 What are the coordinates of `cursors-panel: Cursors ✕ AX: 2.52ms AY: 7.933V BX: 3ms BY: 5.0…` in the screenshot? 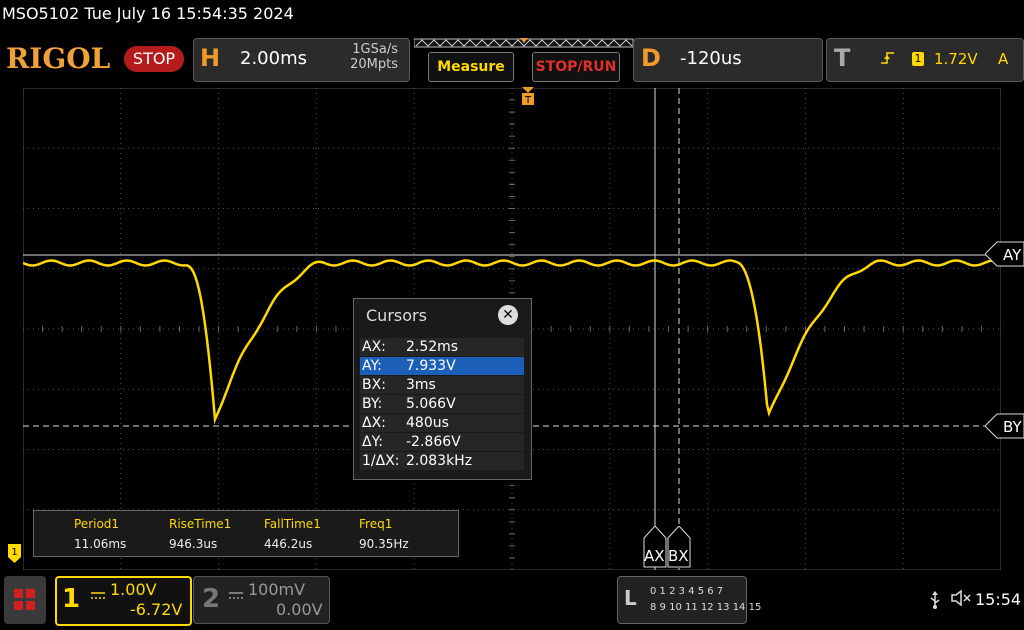 It's located at (442, 389).